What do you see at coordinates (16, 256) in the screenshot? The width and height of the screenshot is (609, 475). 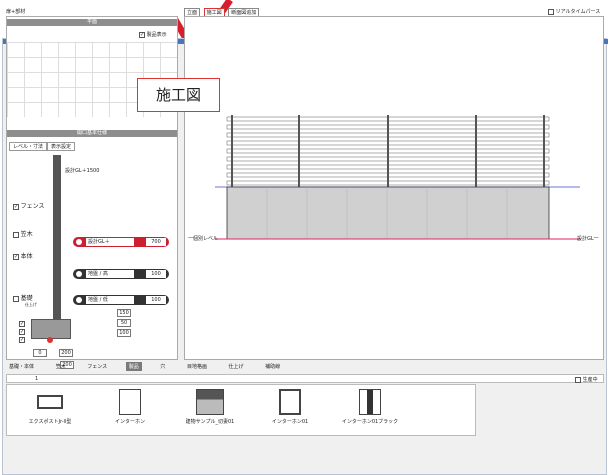 I see `body-checkbox: ✓` at bounding box center [16, 256].